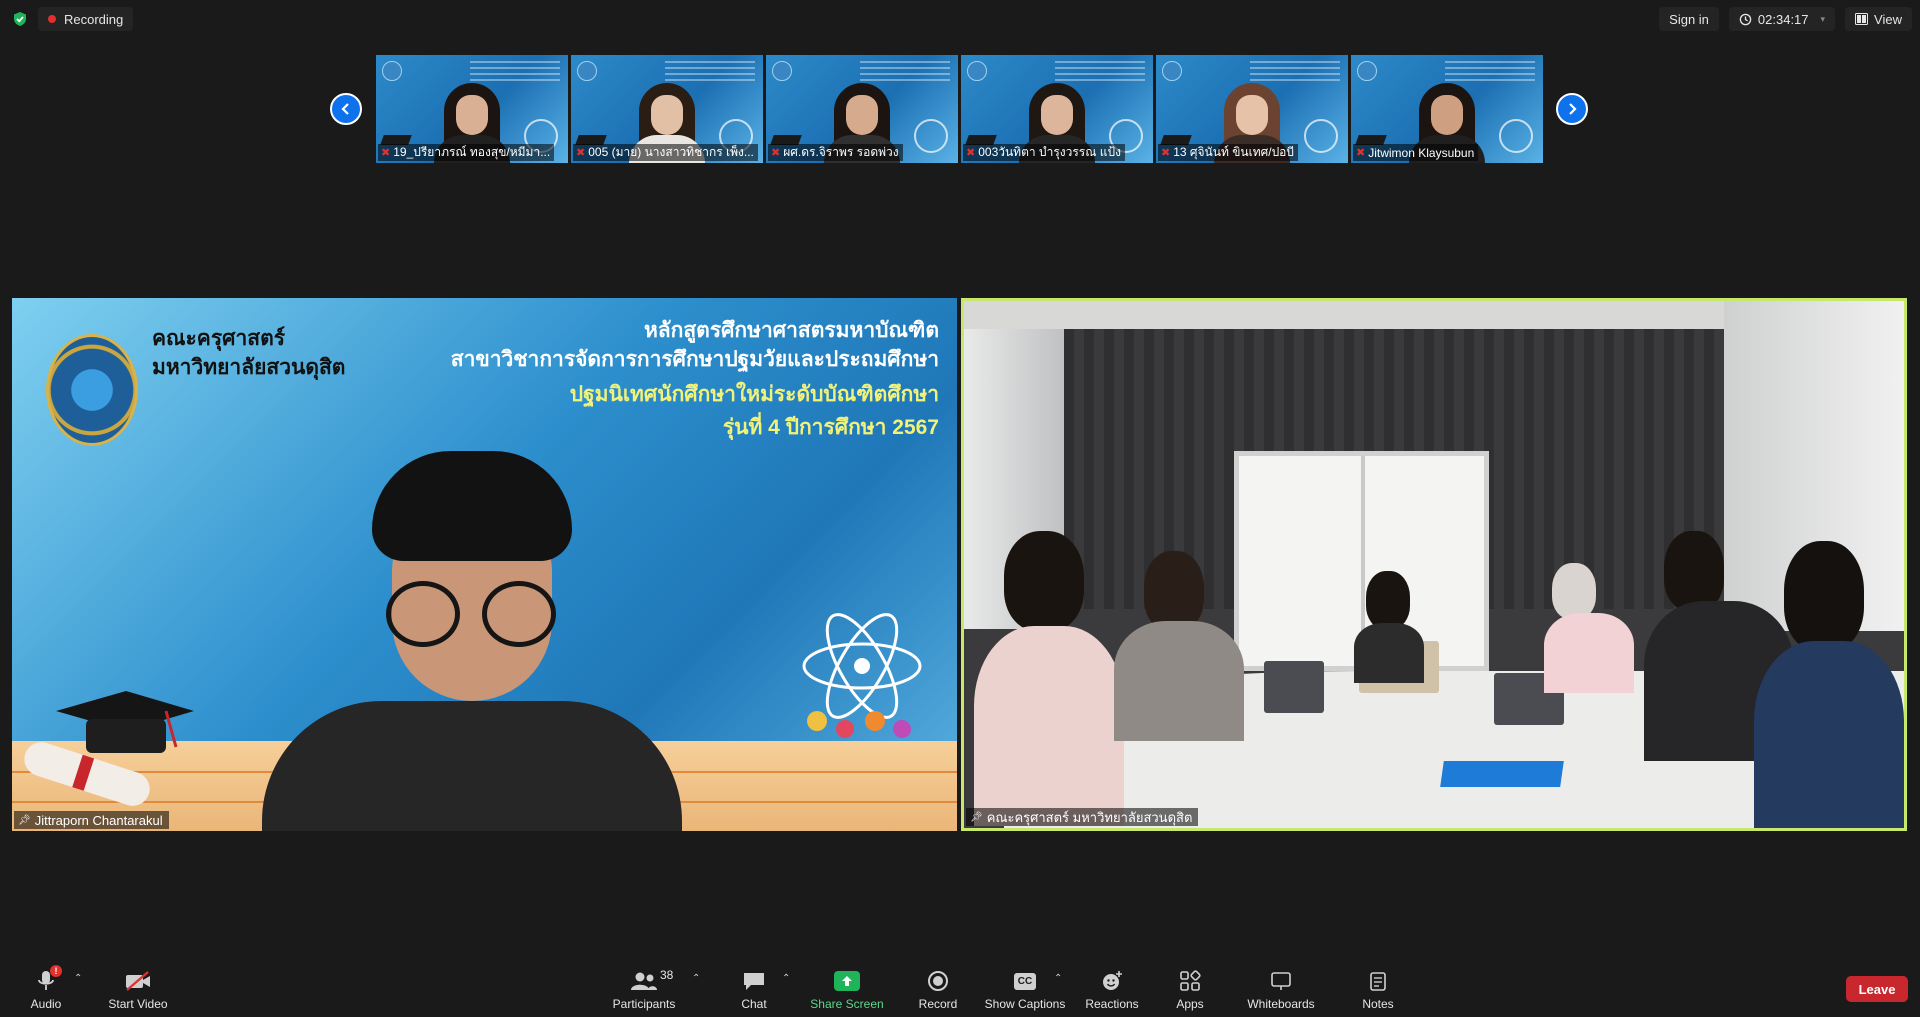 The width and height of the screenshot is (1920, 1017). I want to click on grid-view-icon, so click(1862, 19).